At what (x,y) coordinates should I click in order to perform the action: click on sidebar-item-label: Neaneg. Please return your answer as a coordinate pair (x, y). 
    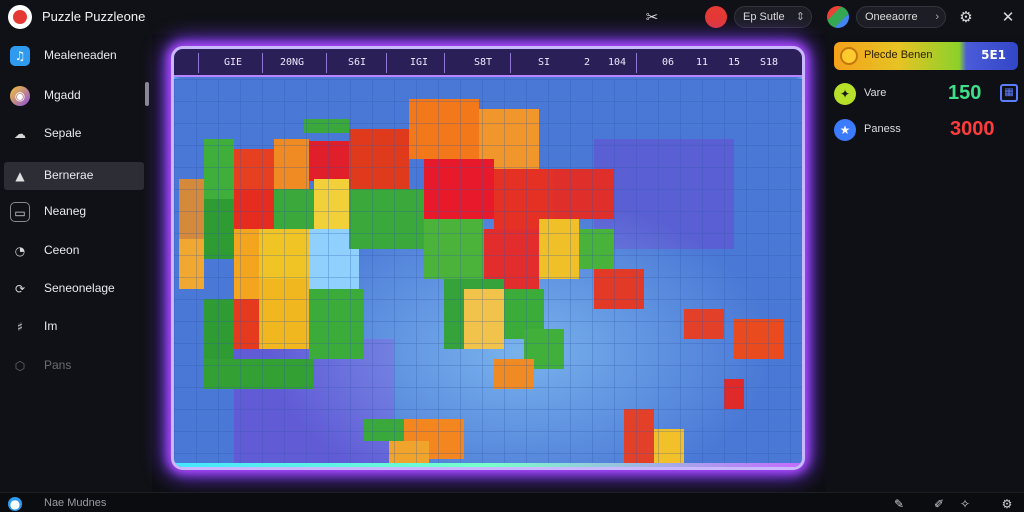
    Looking at the image, I should click on (65, 211).